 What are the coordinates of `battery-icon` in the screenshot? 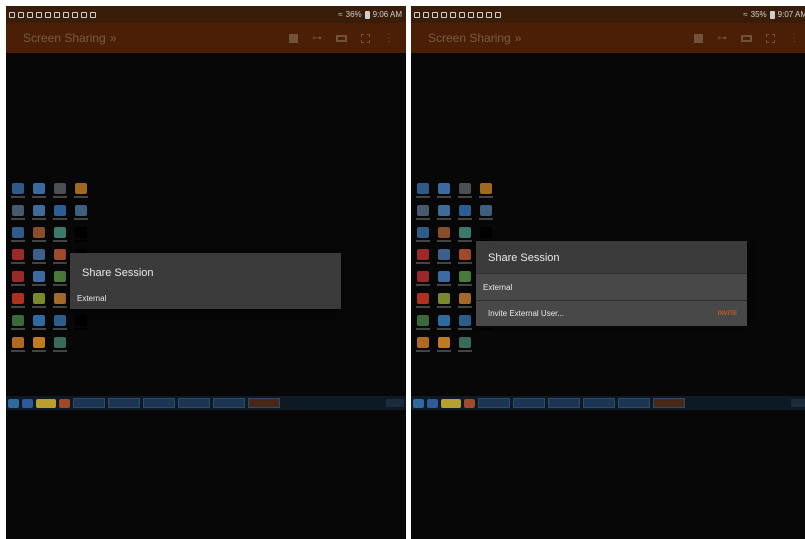 It's located at (367, 14).